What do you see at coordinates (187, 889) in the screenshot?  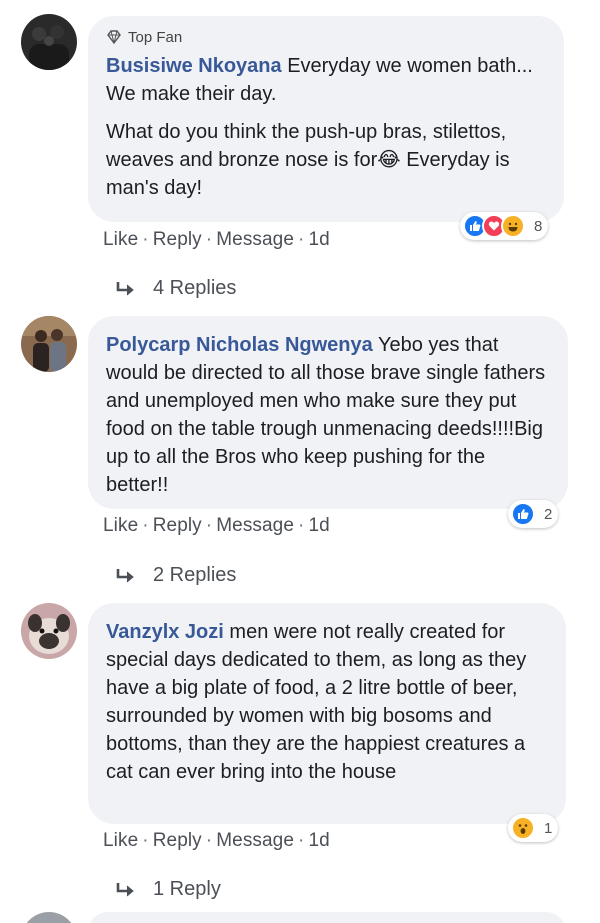 I see `replies-label: 1 Reply` at bounding box center [187, 889].